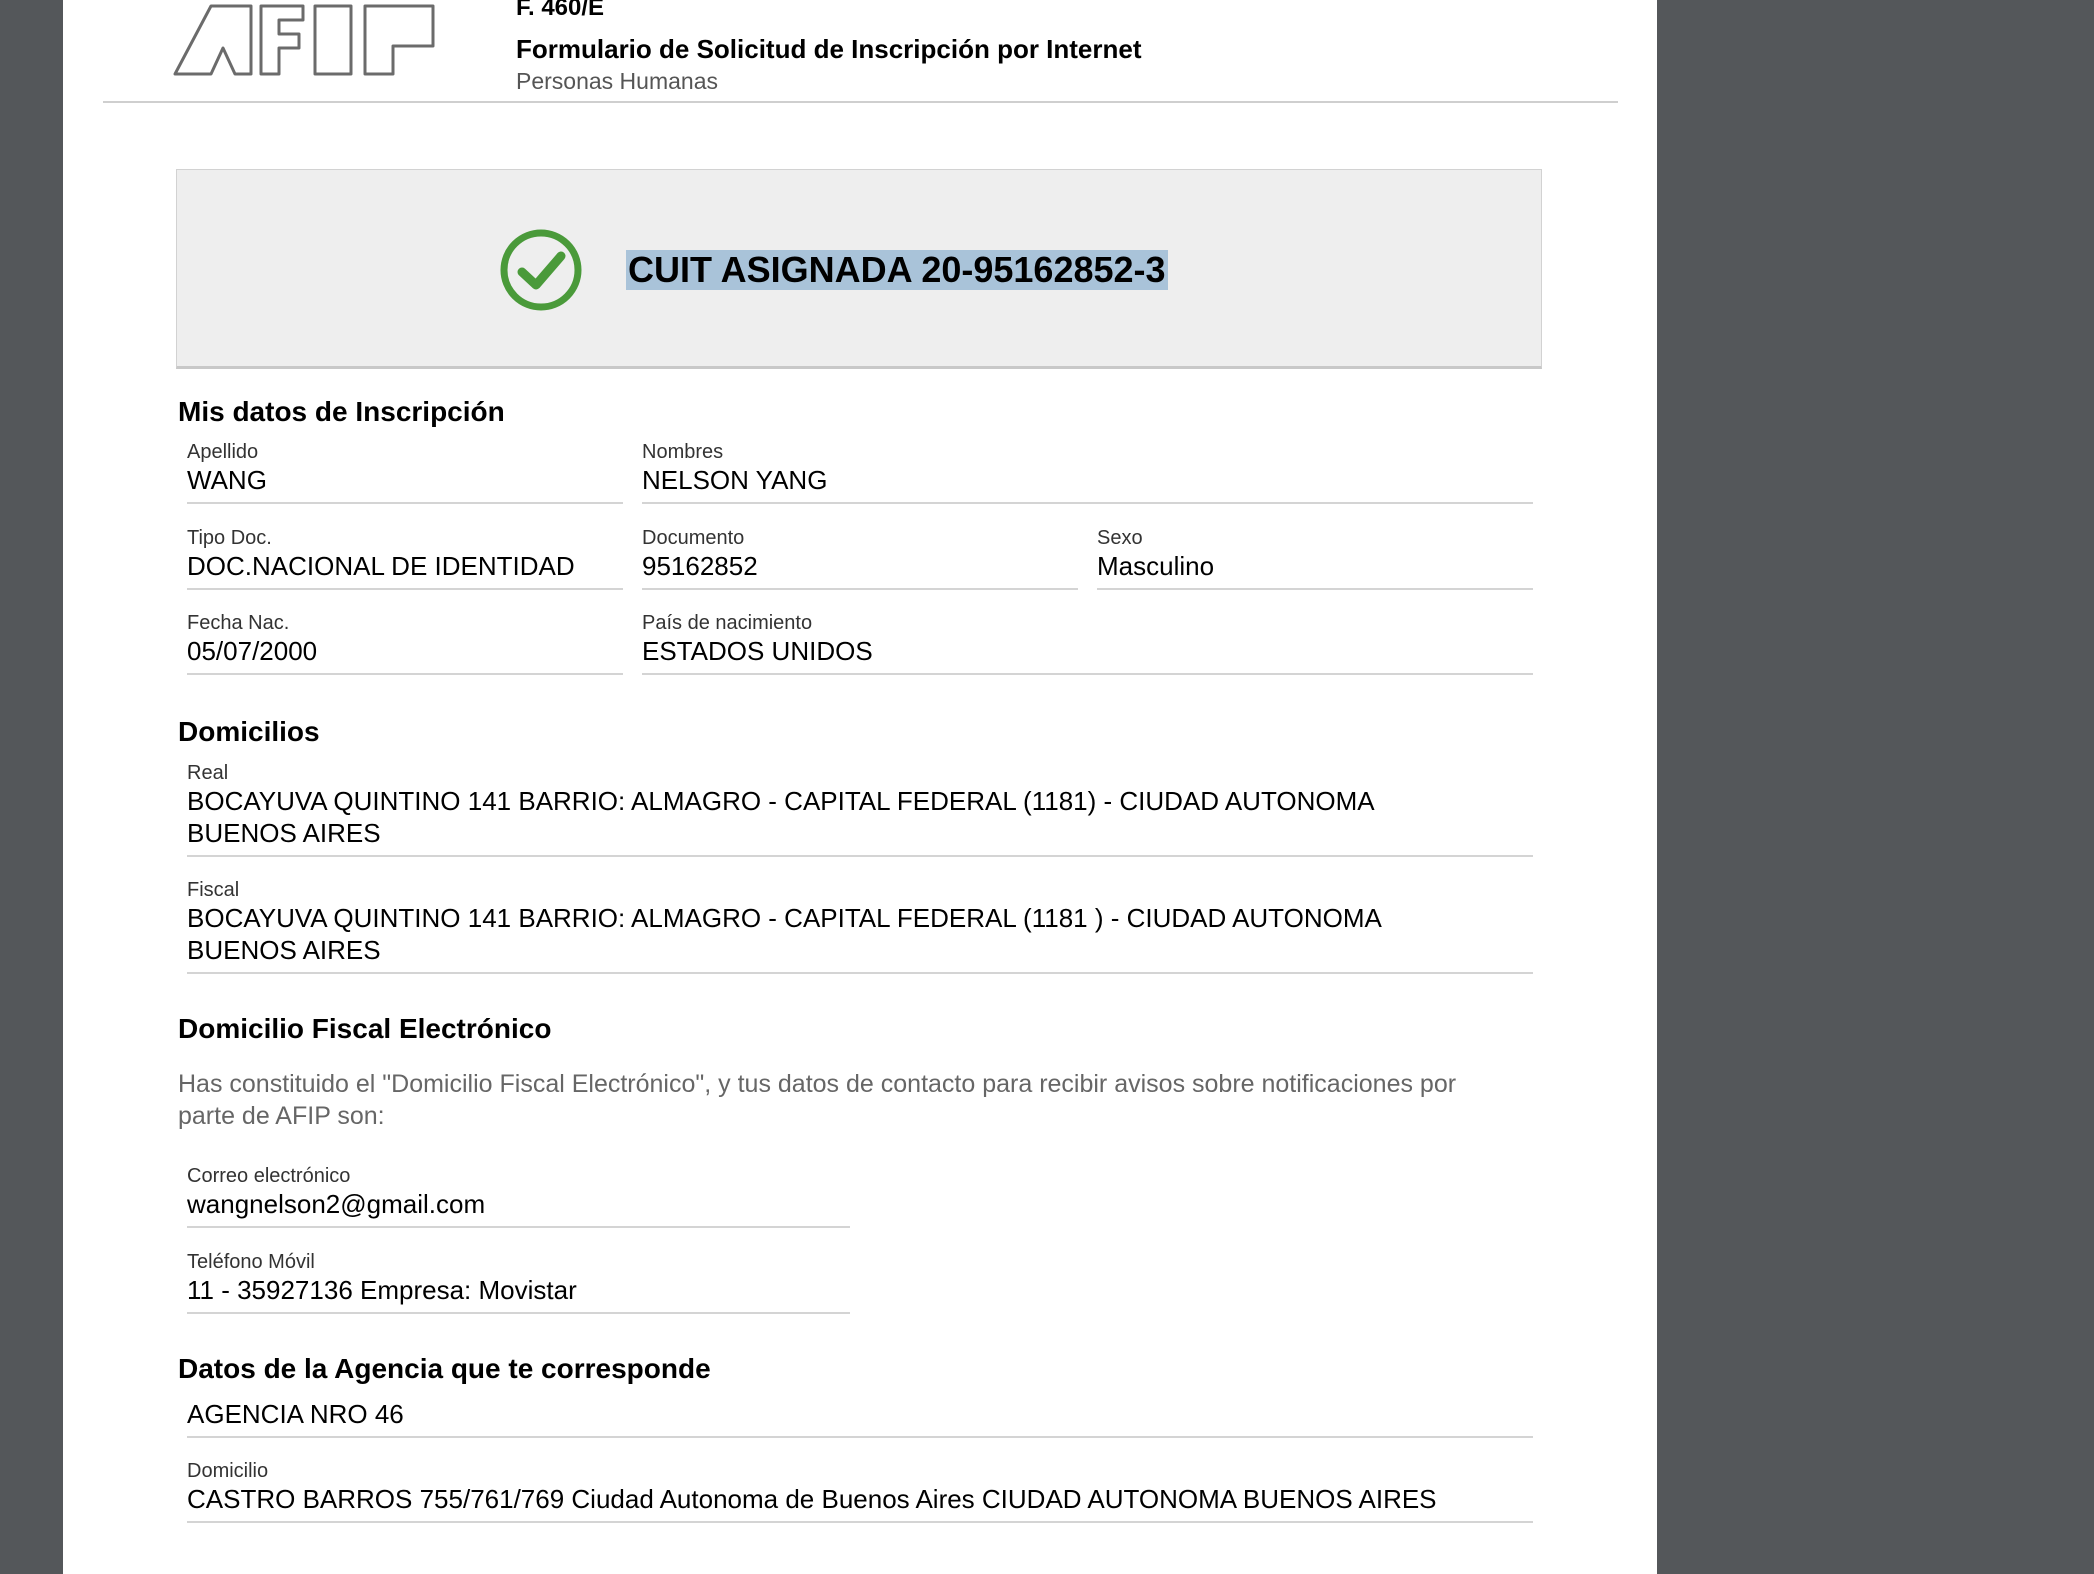  I want to click on field-value: wangnelson2@gmail.com, so click(336, 1204).